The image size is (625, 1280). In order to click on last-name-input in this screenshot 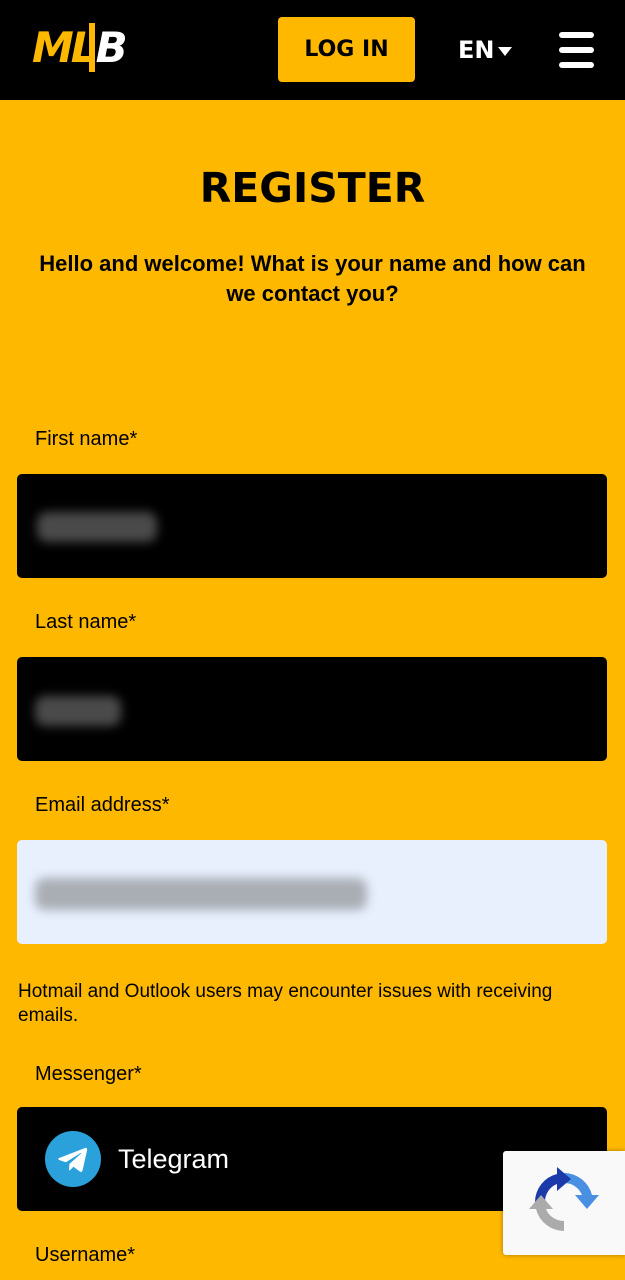, I will do `click(312, 709)`.